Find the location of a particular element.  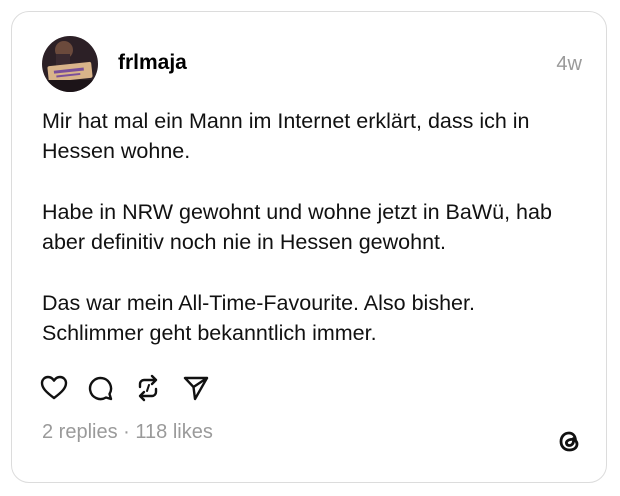

like-button is located at coordinates (54, 388).